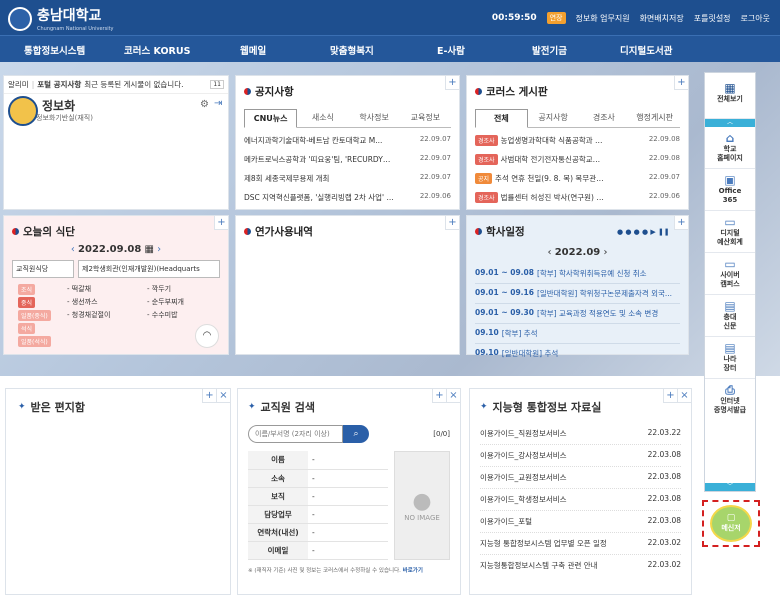 Image resolution: width=780 pixels, height=603 pixels. What do you see at coordinates (580, 434) in the screenshot?
I see `list-item: 이용가이드_직원정보서비스 22.03.22` at bounding box center [580, 434].